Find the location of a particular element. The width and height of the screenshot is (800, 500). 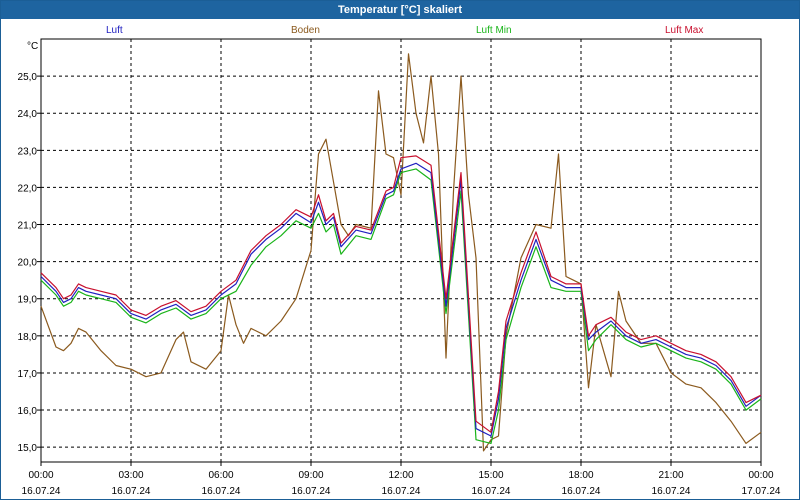

y-tick-label: 15,0 is located at coordinates (28, 448).